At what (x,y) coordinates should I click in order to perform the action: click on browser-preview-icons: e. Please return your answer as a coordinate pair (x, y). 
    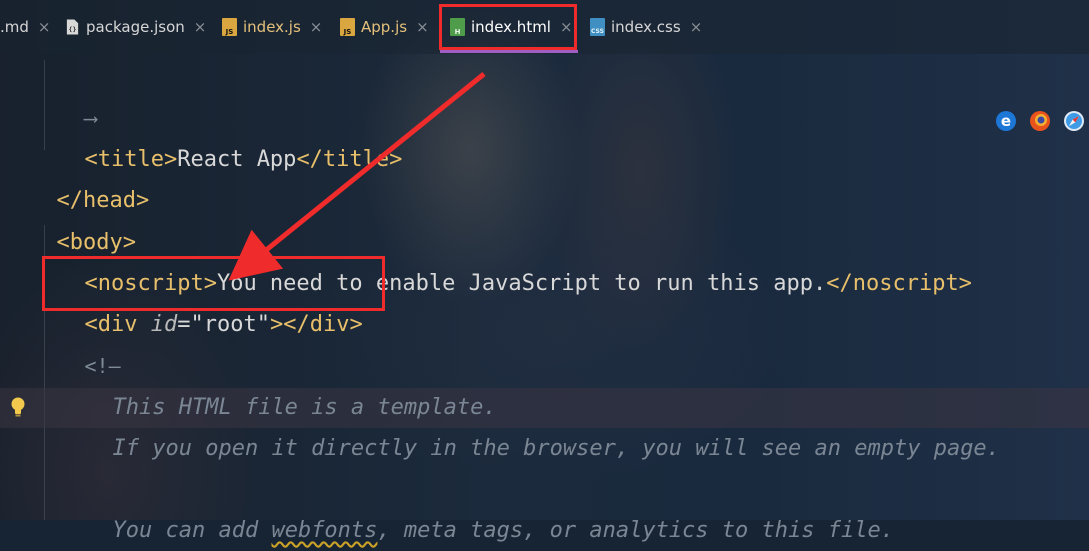
    Looking at the image, I should click on (1040, 121).